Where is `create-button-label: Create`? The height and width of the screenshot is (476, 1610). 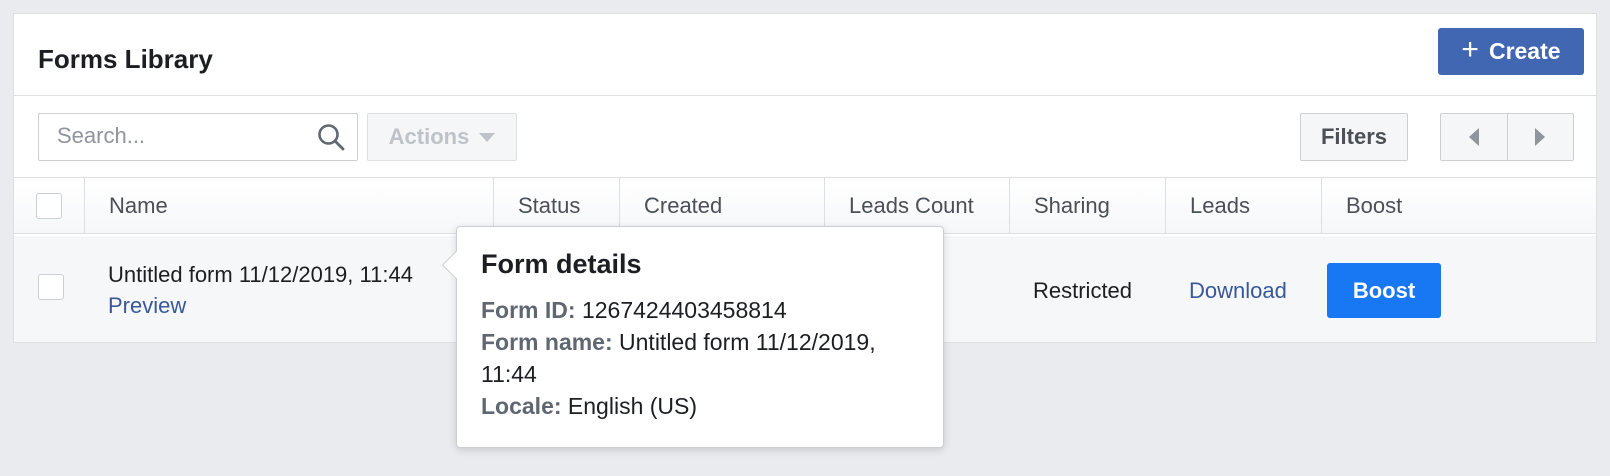
create-button-label: Create is located at coordinates (1524, 51).